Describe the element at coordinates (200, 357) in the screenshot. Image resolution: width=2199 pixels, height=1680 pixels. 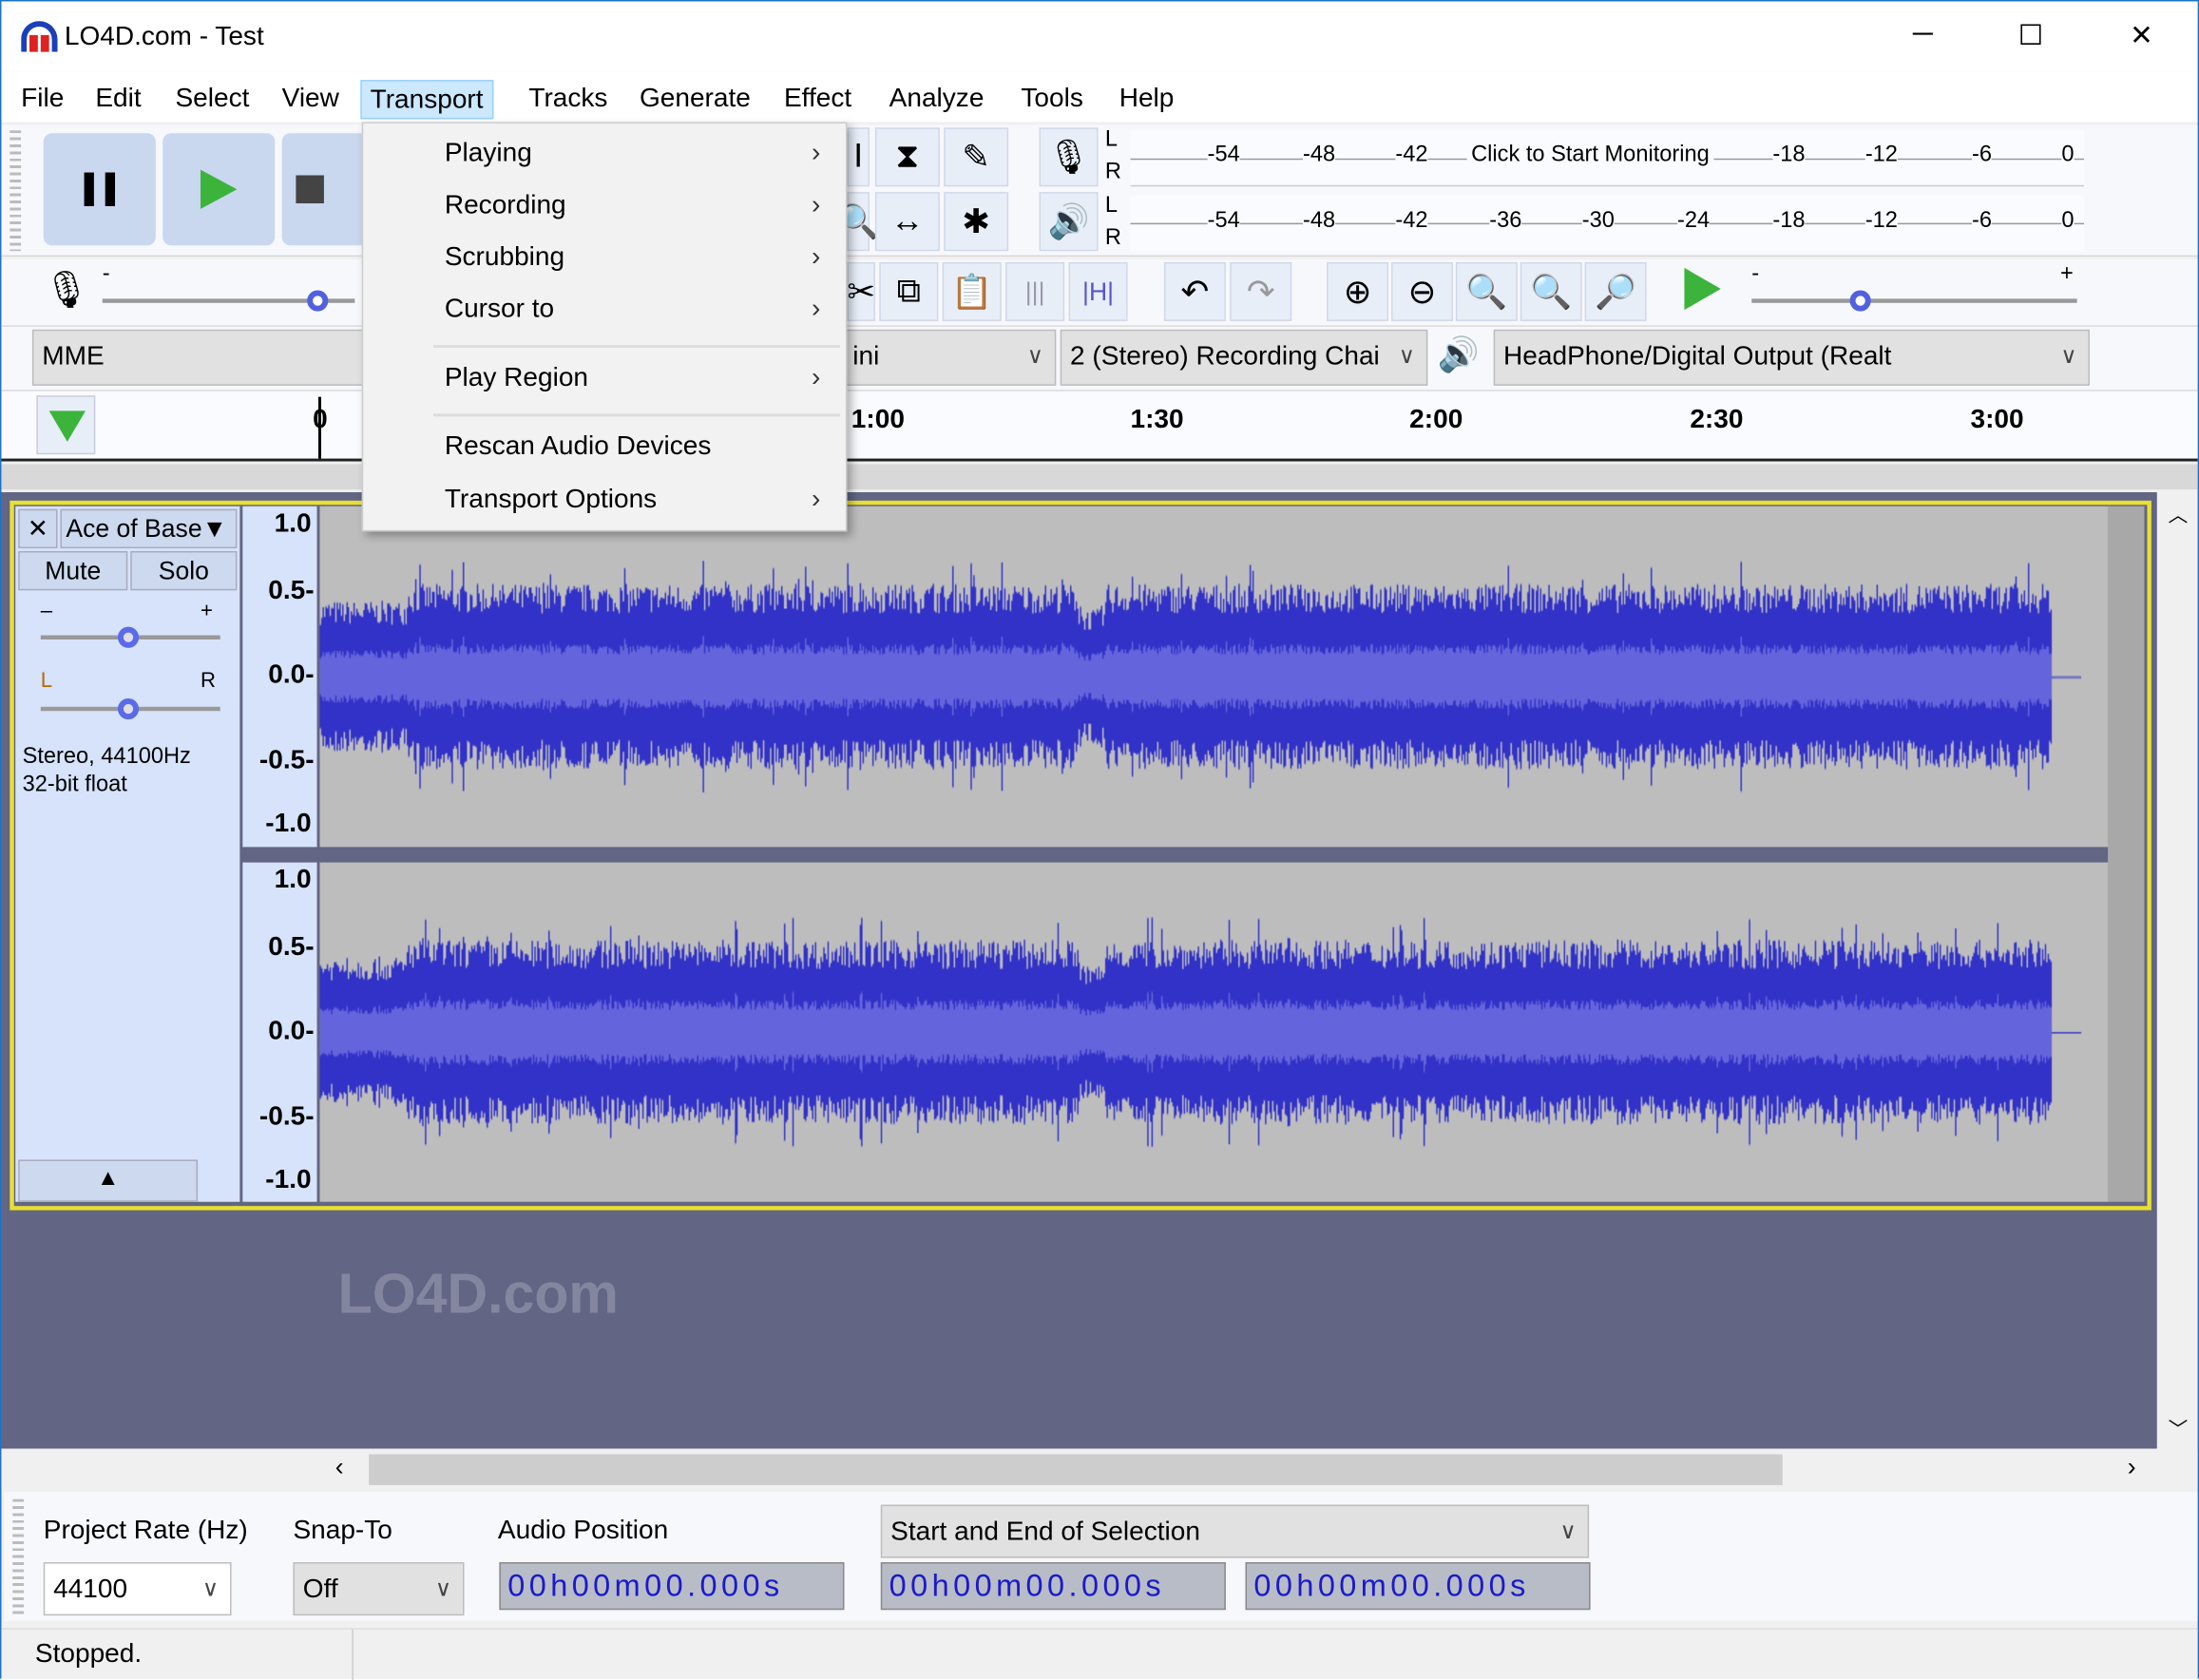
I see `audio-host-select: MME` at that location.